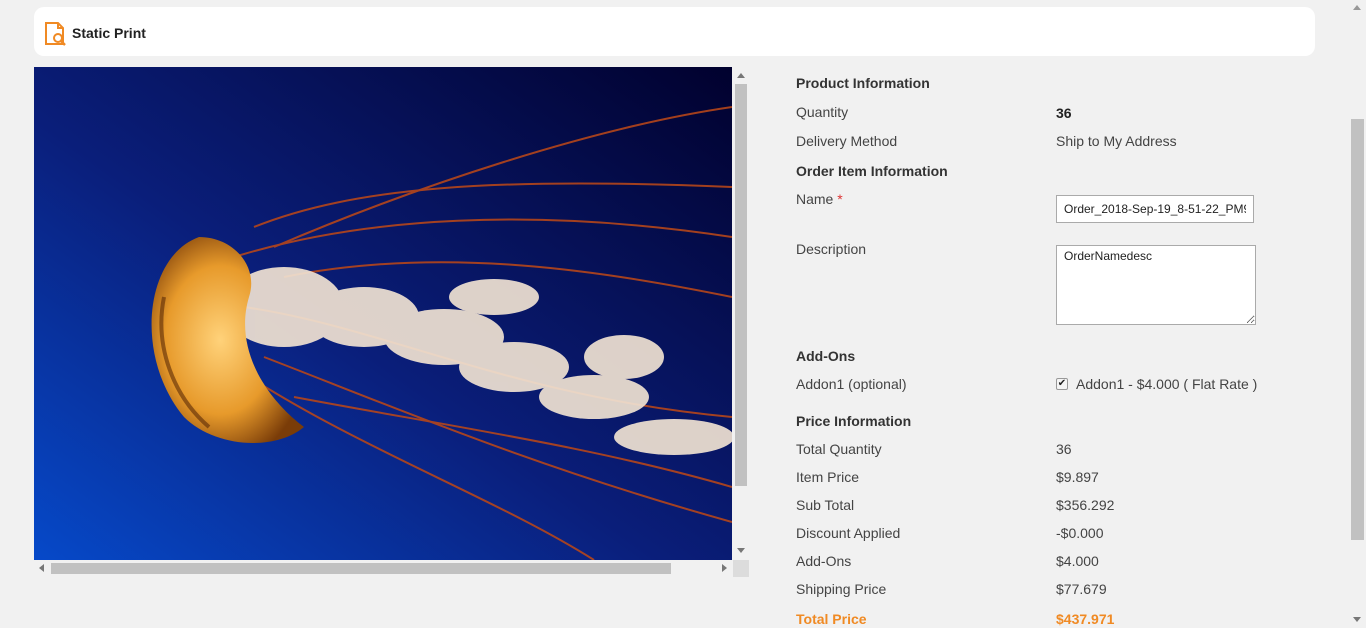 This screenshot has height=628, width=1366. I want to click on delivery-method-value: Ship to My Address, so click(1116, 141).